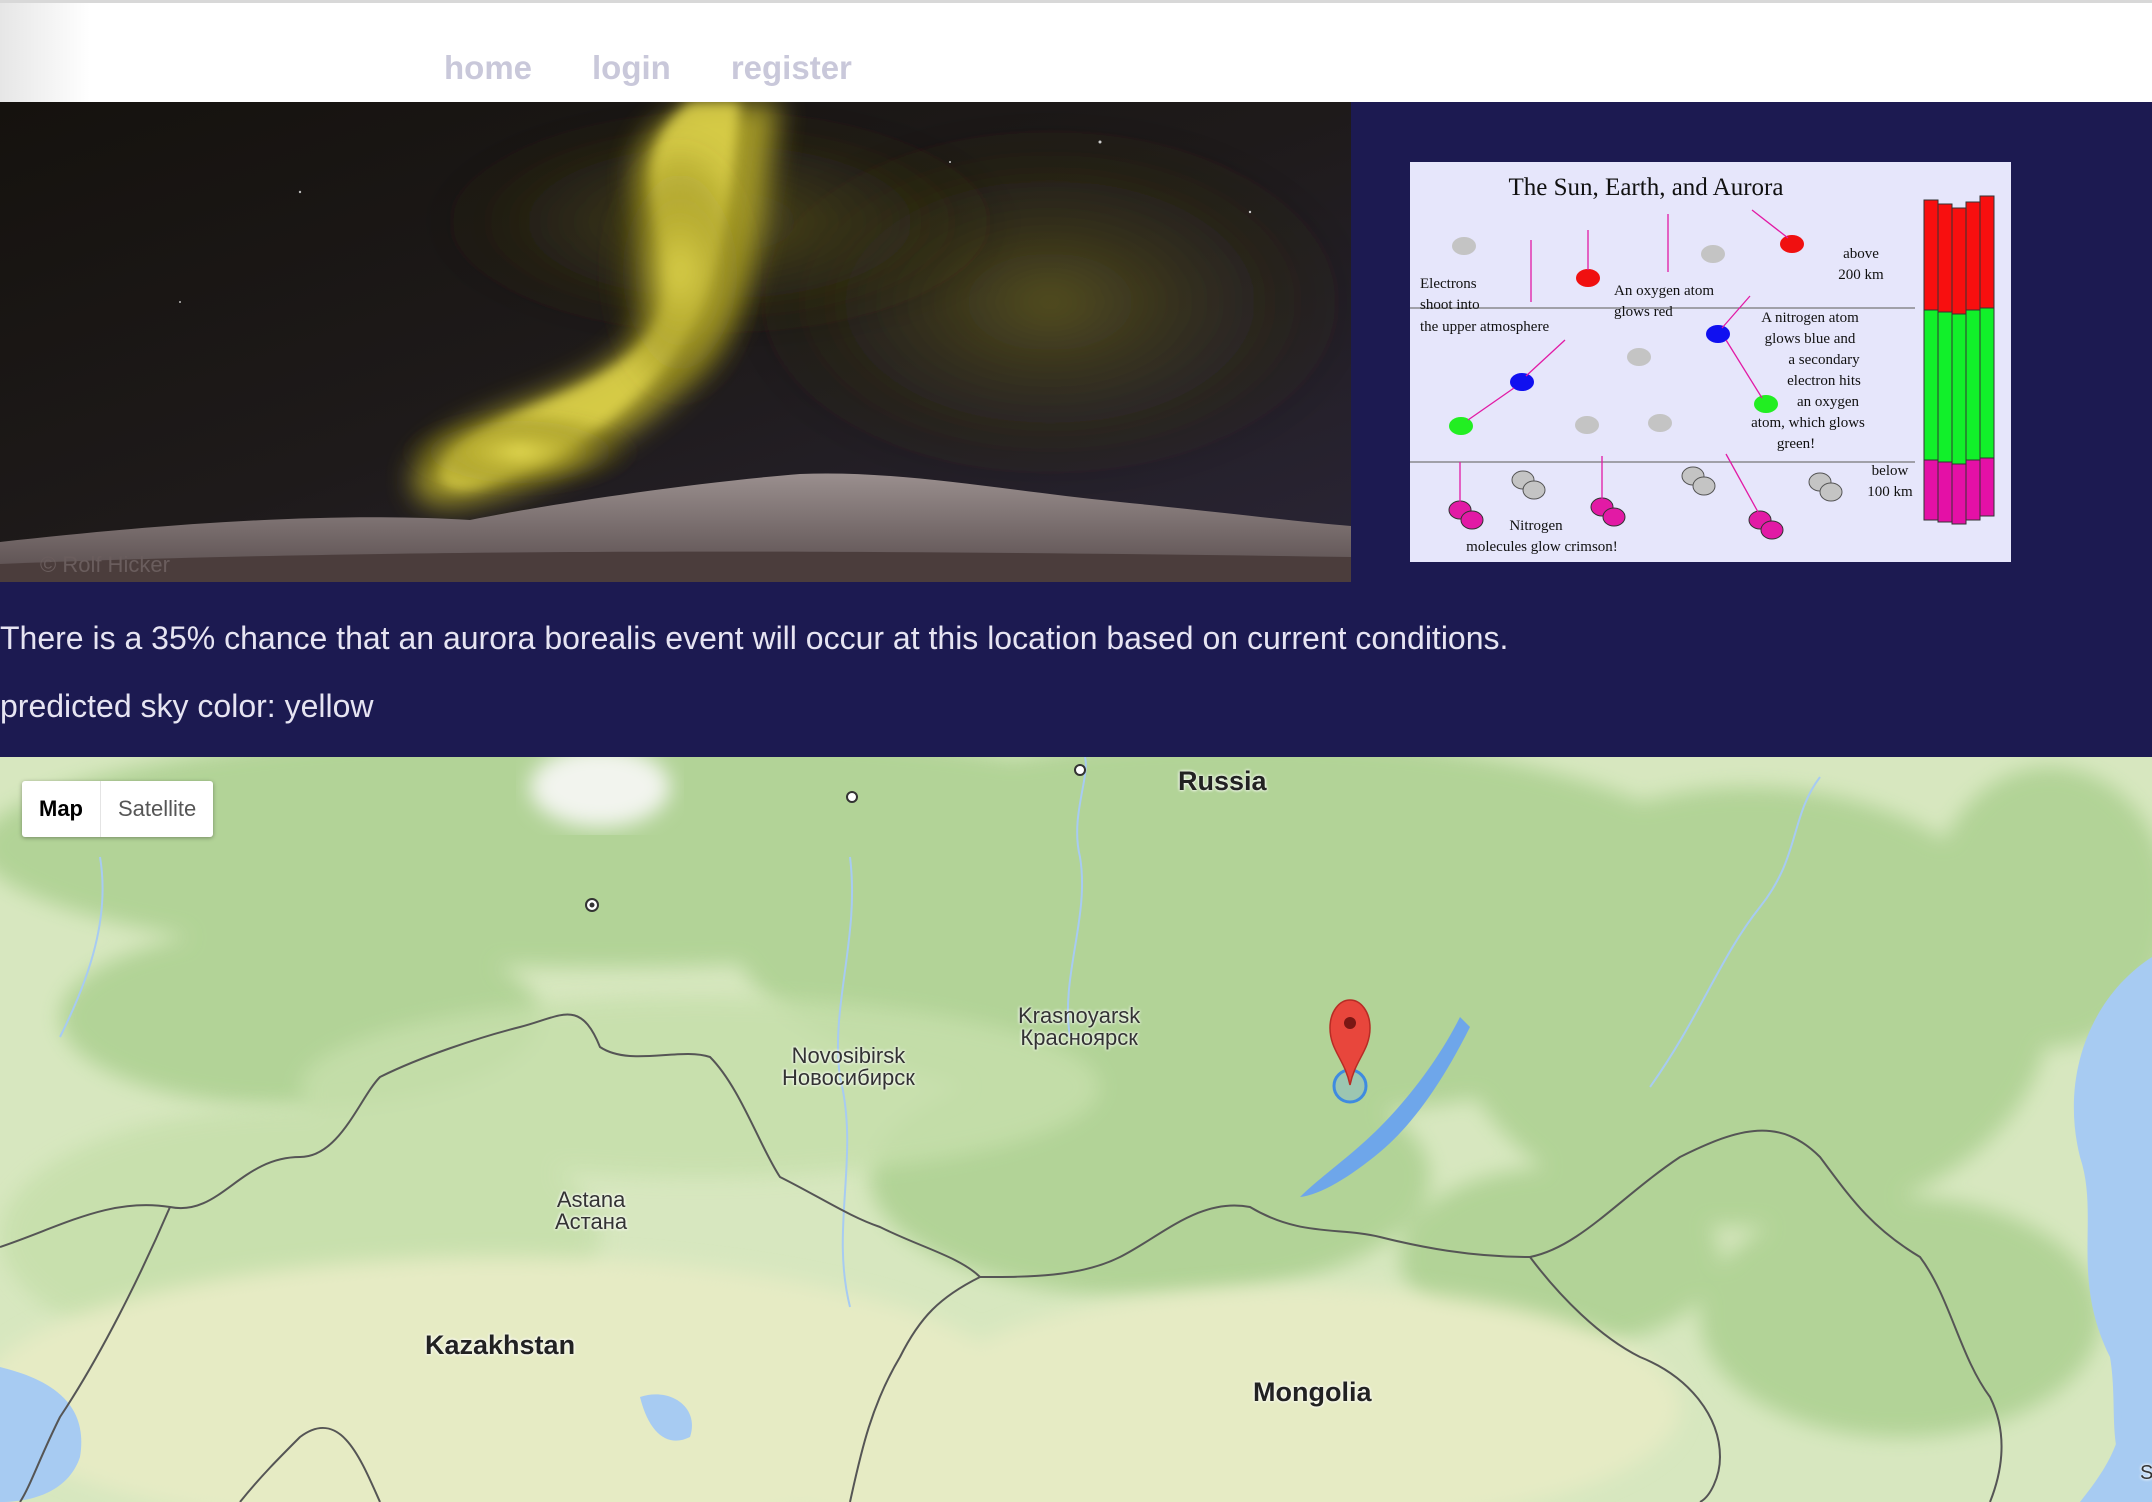  Describe the element at coordinates (1959, 360) in the screenshot. I see `altitude-color-bars` at that location.